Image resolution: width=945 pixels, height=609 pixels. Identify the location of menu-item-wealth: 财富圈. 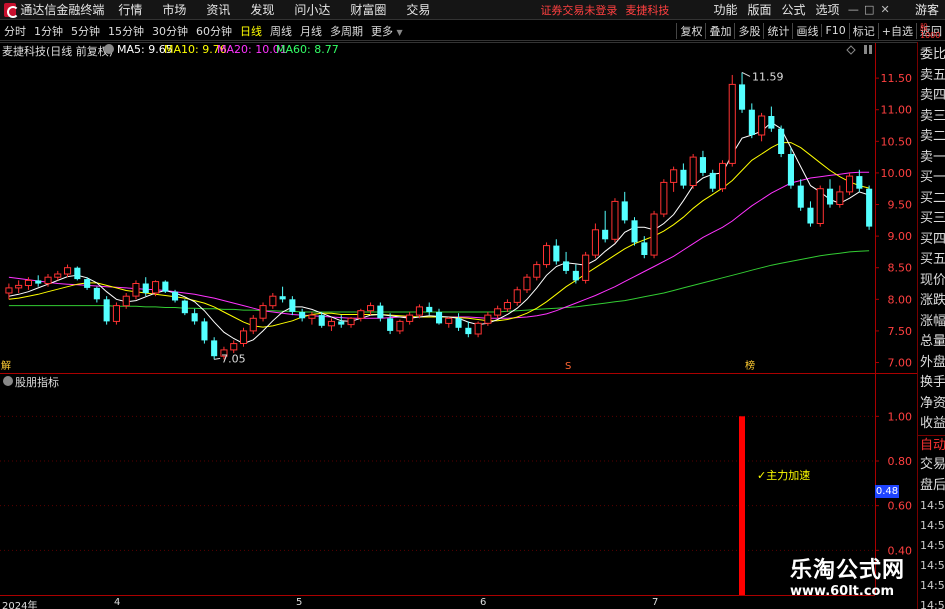
(368, 9).